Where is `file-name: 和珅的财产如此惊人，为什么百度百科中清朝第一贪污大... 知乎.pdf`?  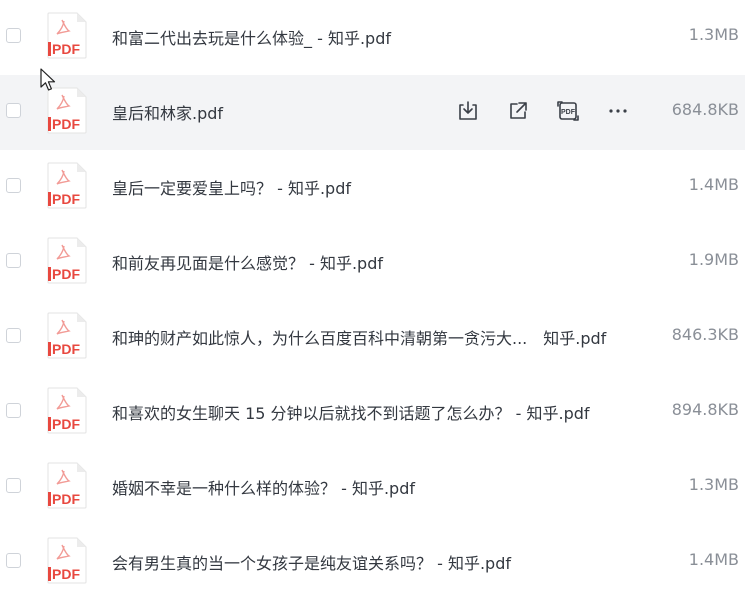 file-name: 和珅的财产如此惊人，为什么百度百科中清朝第一贪污大... 知乎.pdf is located at coordinates (359, 337).